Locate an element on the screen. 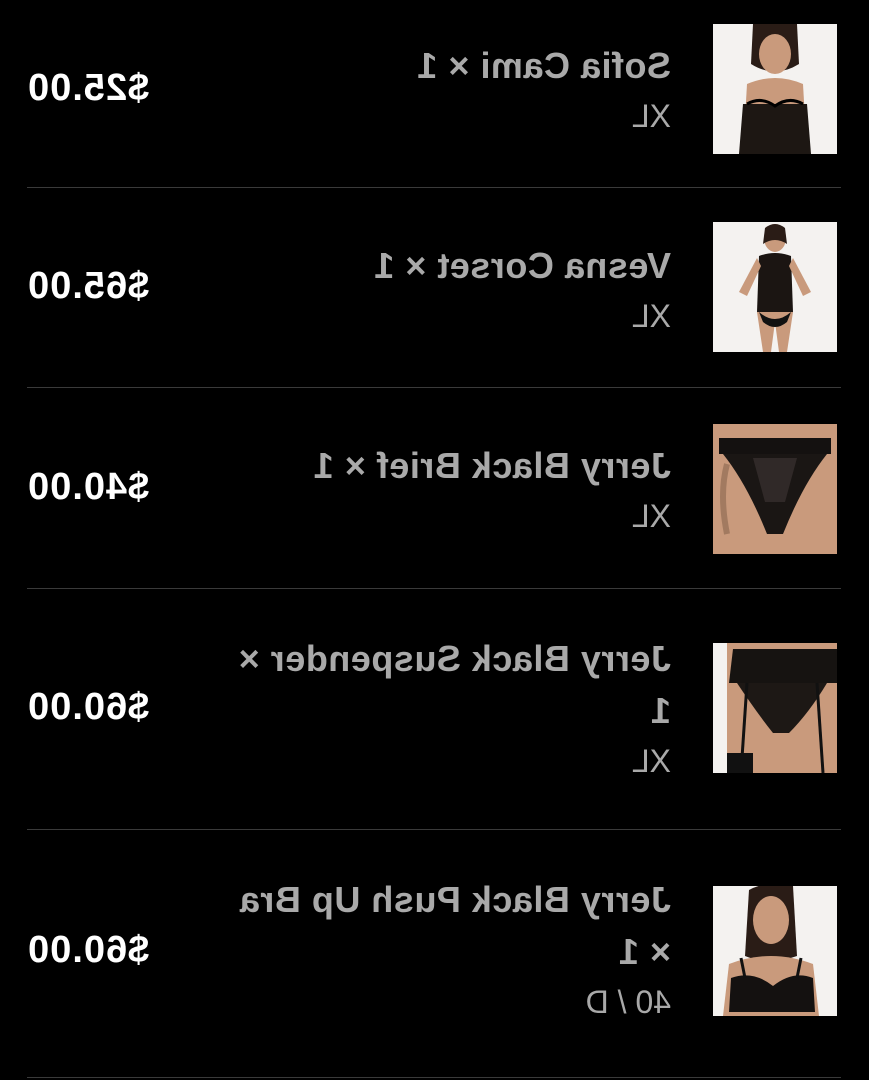  product-name: Jerry Black Push Up Bra × 1 is located at coordinates (451, 926).